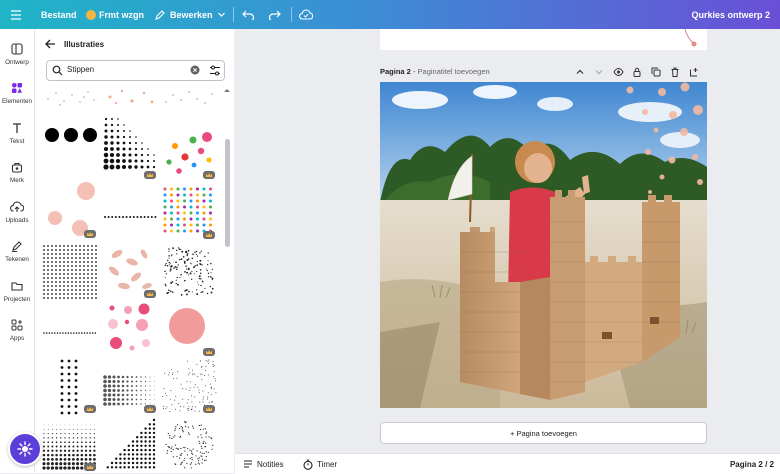  Describe the element at coordinates (115, 14) in the screenshot. I see `resize-button: Frmt wzgn` at that location.